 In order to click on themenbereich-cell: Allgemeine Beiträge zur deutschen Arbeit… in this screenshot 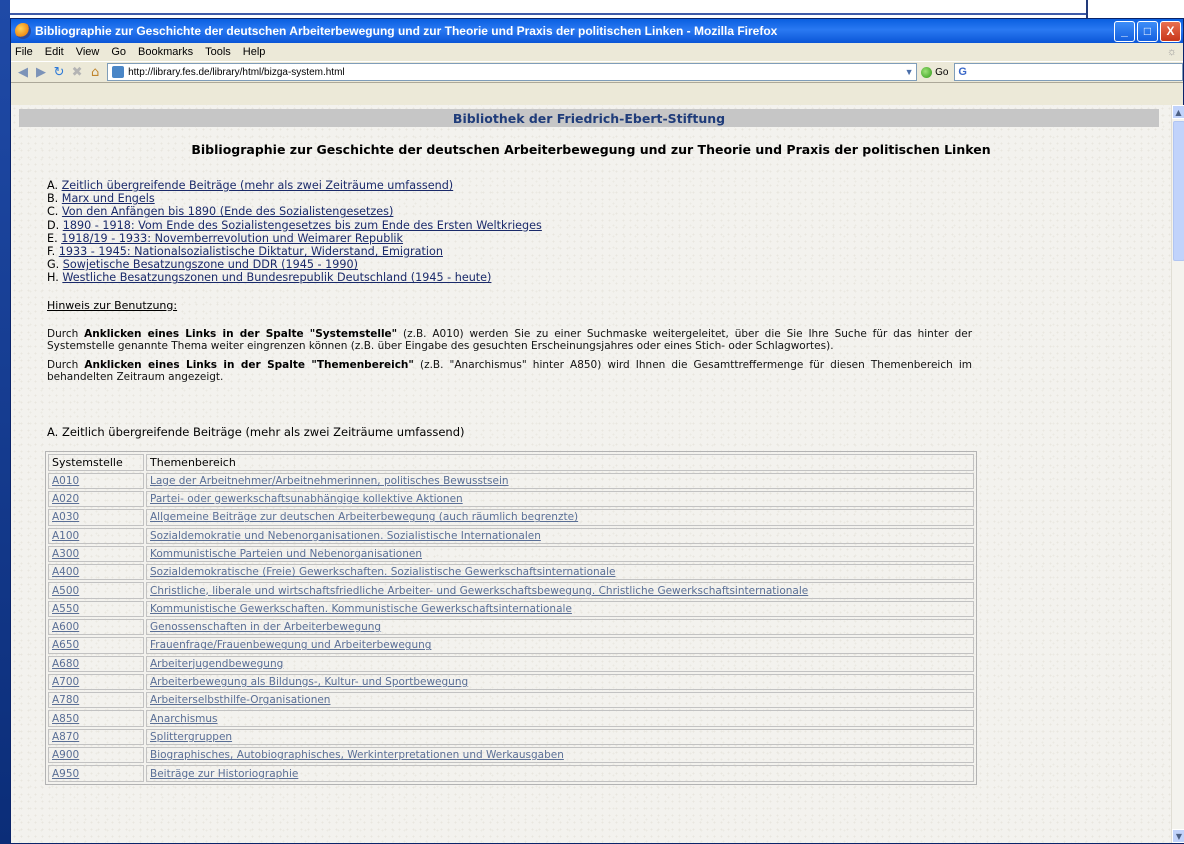, I will do `click(560, 517)`.